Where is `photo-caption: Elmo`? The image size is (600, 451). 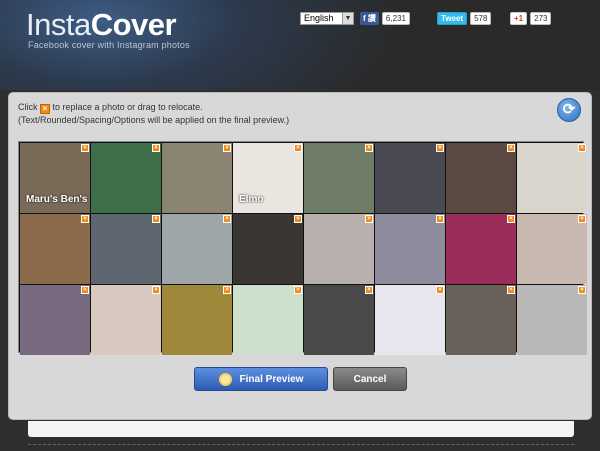
photo-caption: Elmo is located at coordinates (251, 199).